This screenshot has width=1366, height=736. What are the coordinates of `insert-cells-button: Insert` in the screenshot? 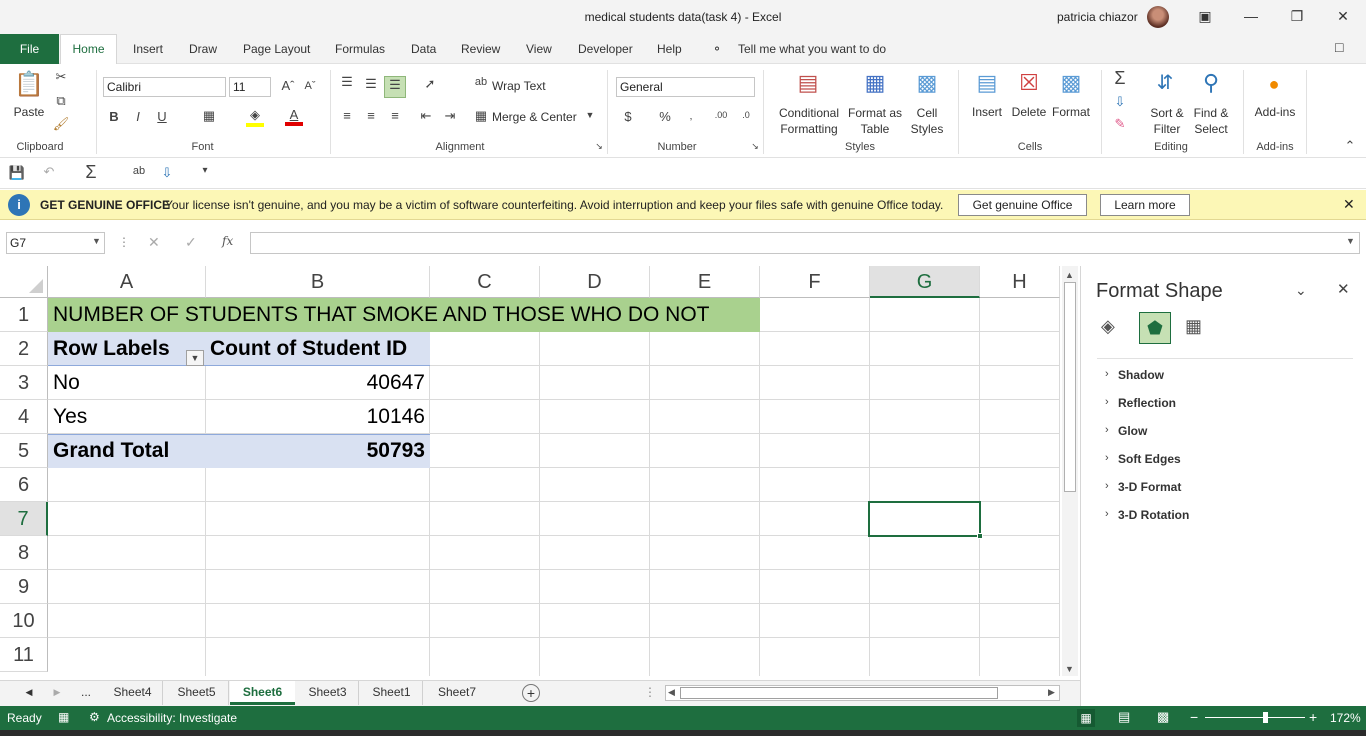 It's located at (987, 112).